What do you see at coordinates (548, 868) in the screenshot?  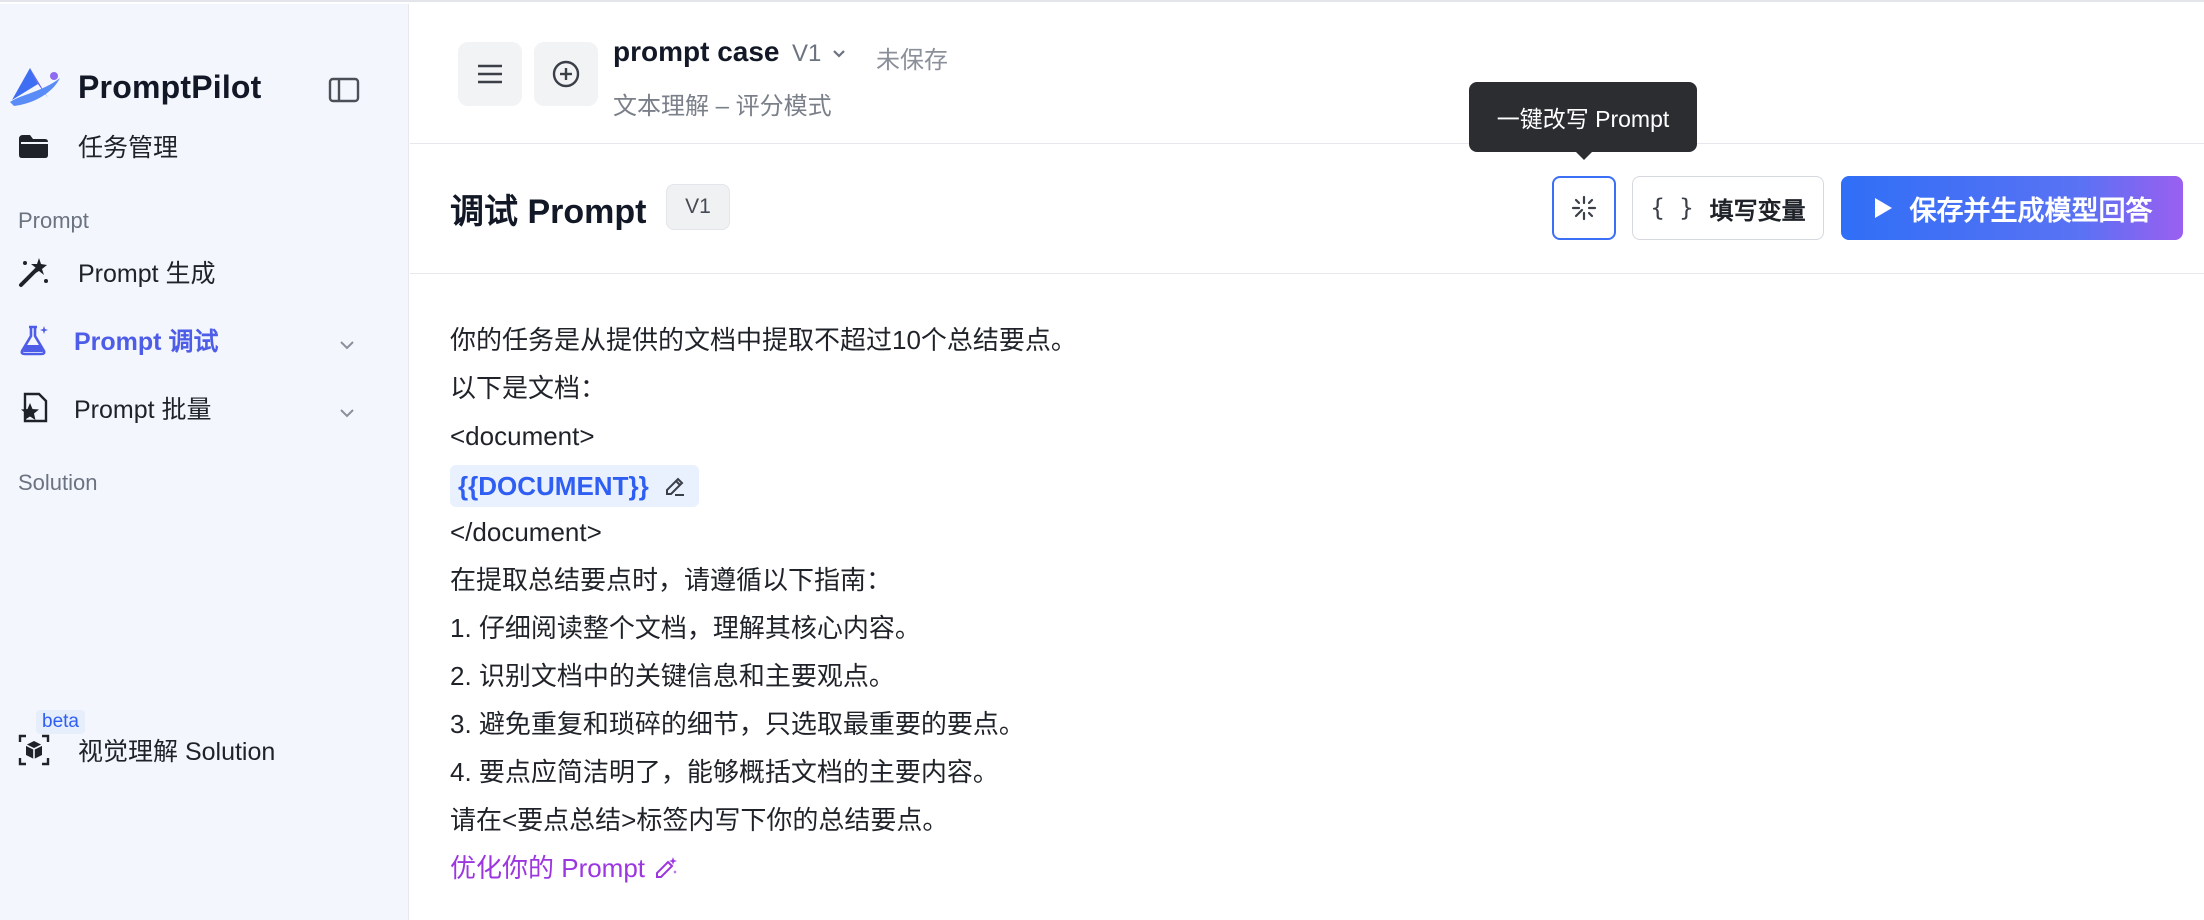 I see `optimize-prompt-label: 优化你的 Prompt` at bounding box center [548, 868].